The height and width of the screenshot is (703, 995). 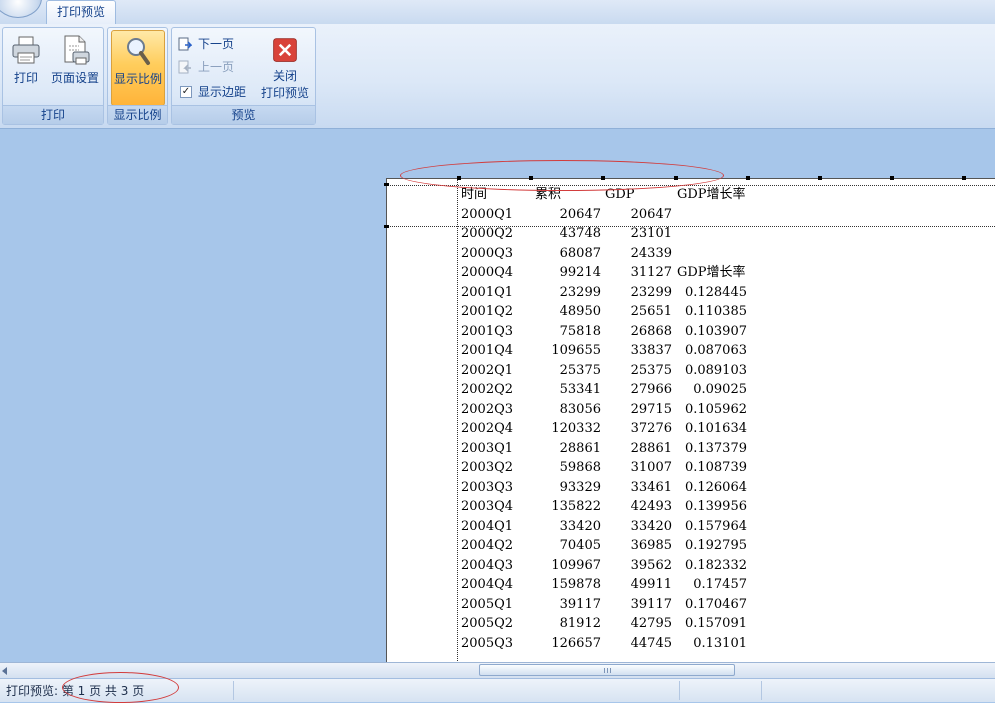 I want to click on sheet-cell: 2002Q4, so click(x=487, y=428).